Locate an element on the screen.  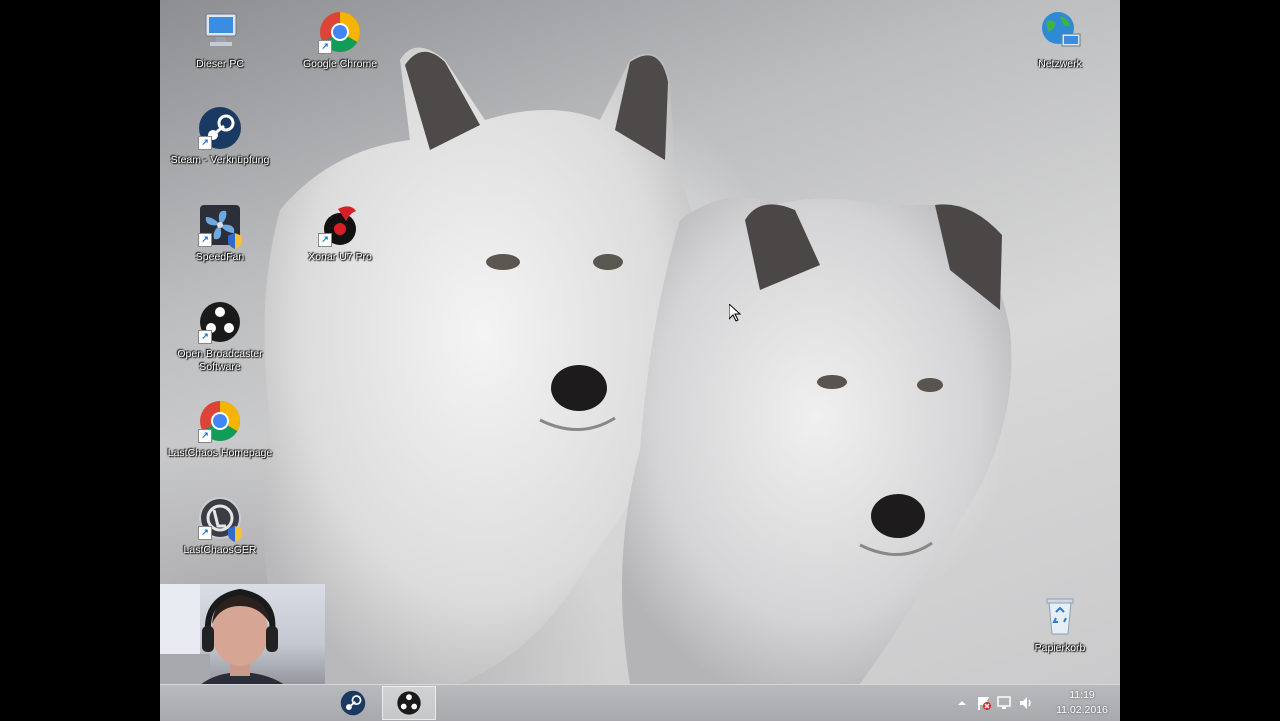
obs-icon is located at coordinates (409, 703).